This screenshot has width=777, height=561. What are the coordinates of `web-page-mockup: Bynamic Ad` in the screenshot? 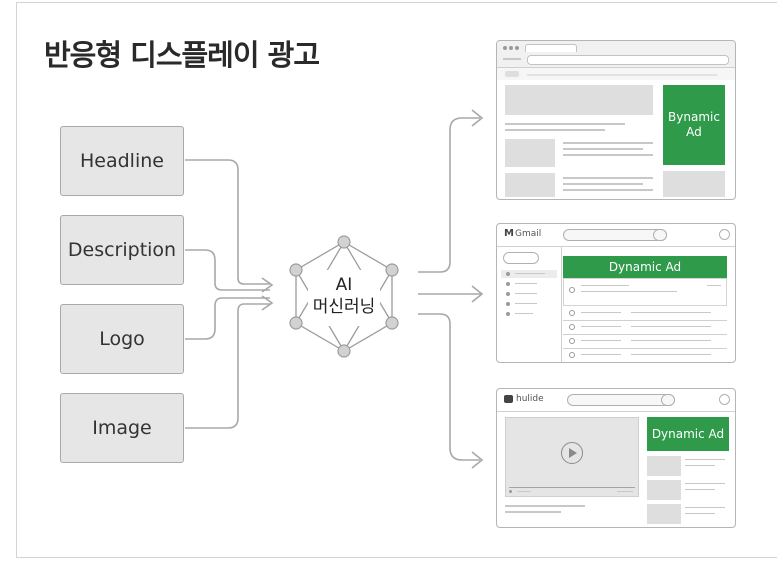 It's located at (616, 120).